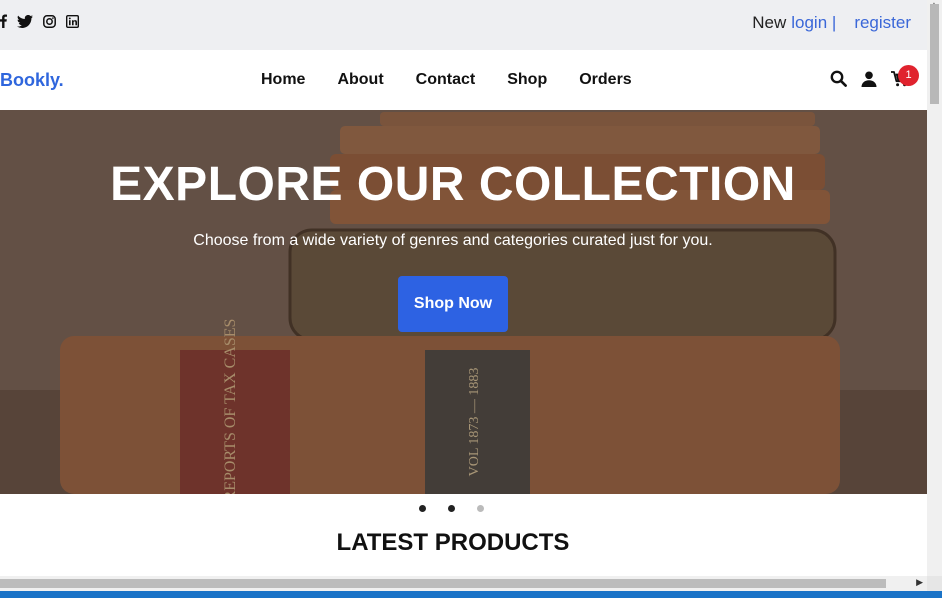 This screenshot has width=942, height=598. I want to click on vertical-scroll-thumb, so click(934, 54).